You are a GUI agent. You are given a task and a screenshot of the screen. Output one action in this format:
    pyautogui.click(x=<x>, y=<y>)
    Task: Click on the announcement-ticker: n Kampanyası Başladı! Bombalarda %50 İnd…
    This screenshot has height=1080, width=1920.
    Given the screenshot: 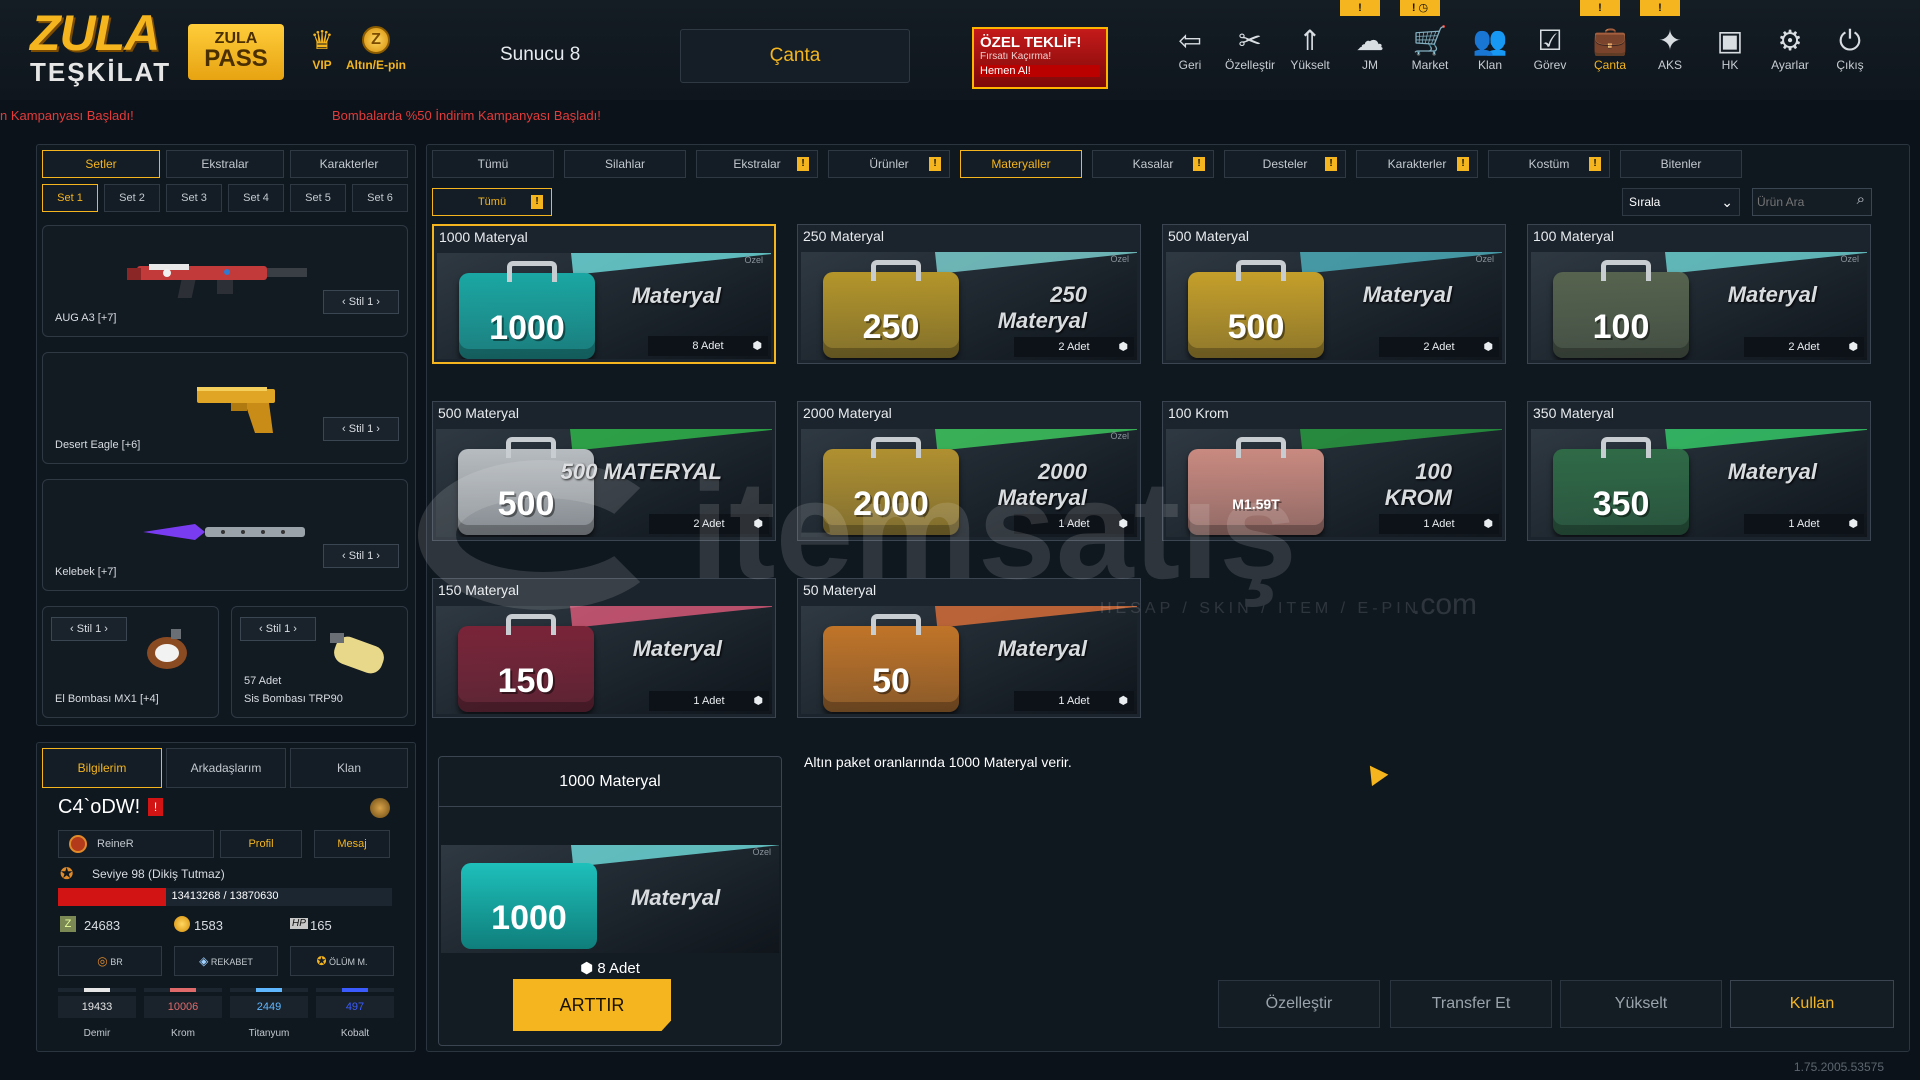 What is the action you would take?
    pyautogui.click(x=960, y=116)
    